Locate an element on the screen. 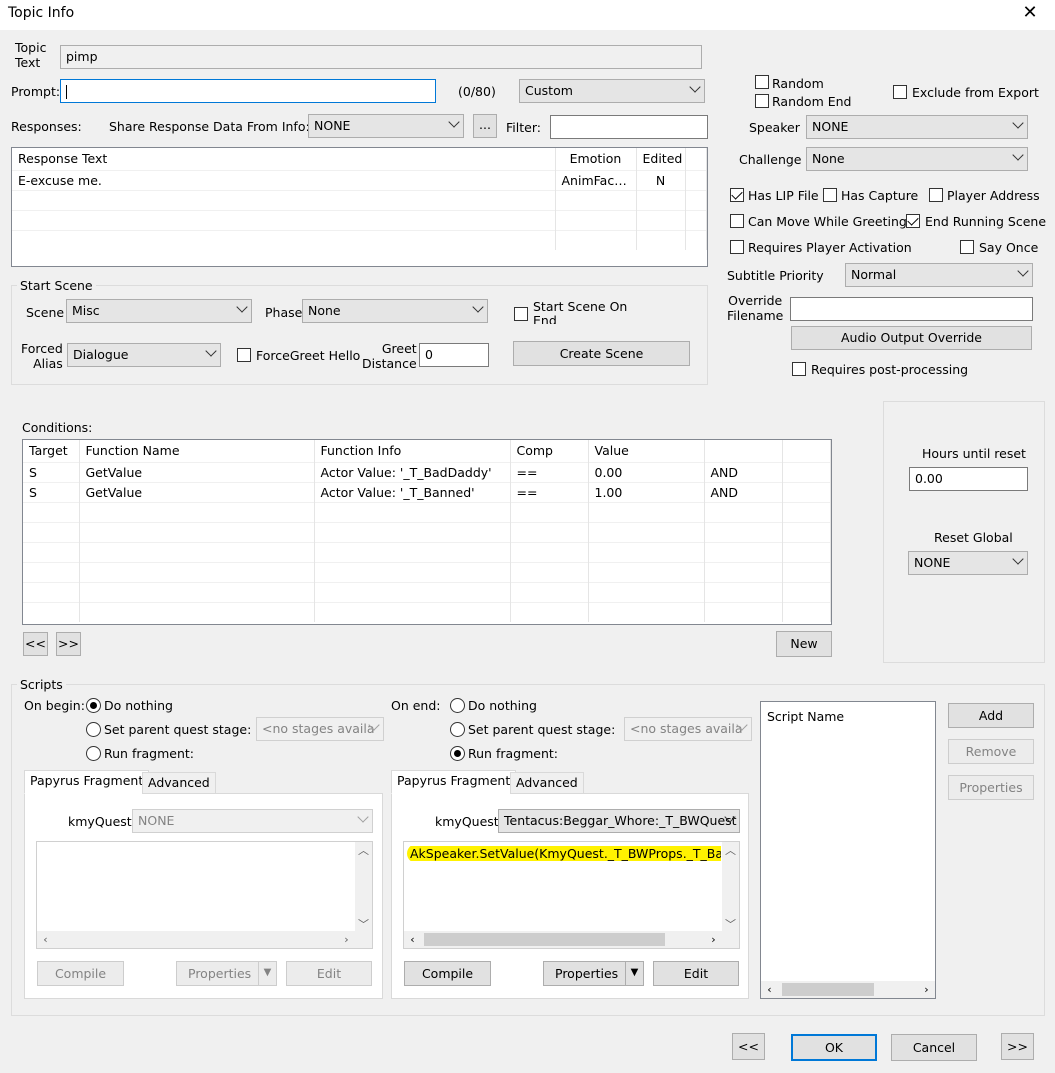 The width and height of the screenshot is (1055, 1073). prompt-type-select: Custom is located at coordinates (612, 91).